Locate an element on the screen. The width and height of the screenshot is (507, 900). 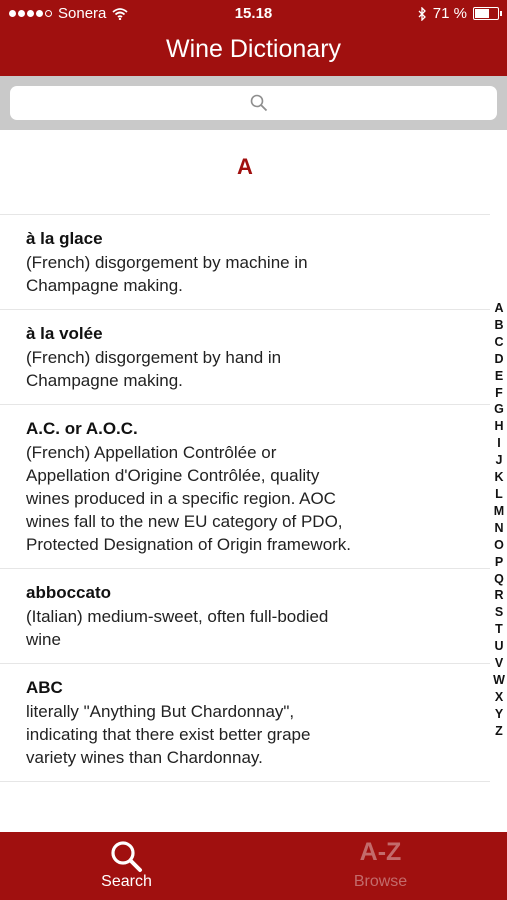
index-letter: E is located at coordinates (499, 376).